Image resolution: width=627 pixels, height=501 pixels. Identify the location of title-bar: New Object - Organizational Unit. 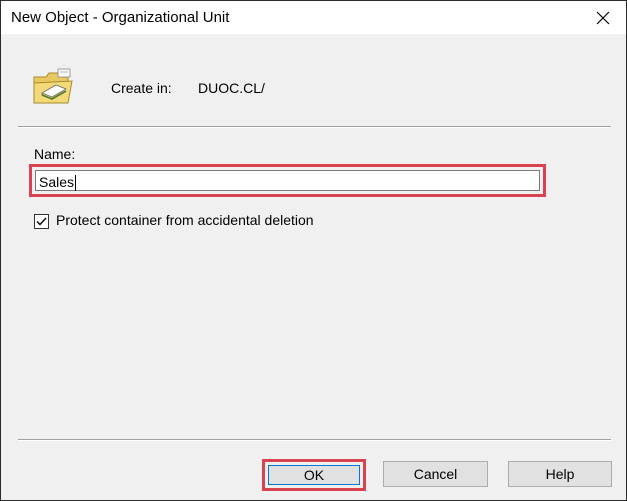
(313, 17).